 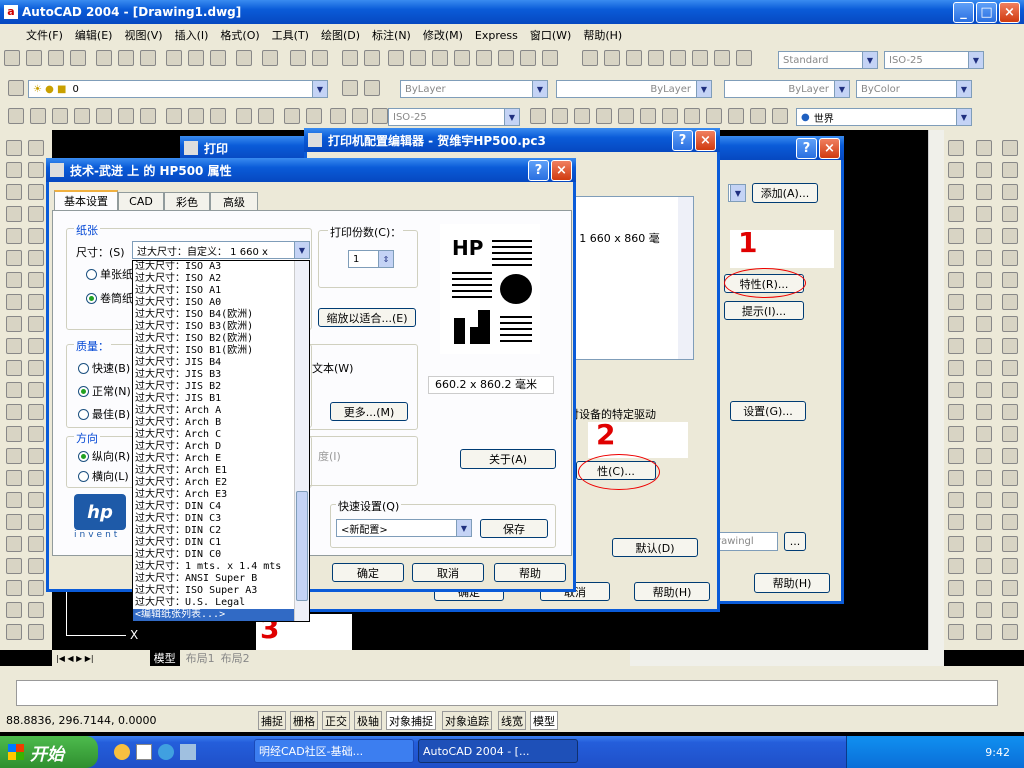 What do you see at coordinates (143, 35) in the screenshot?
I see `menu-view: 视图(V)` at bounding box center [143, 35].